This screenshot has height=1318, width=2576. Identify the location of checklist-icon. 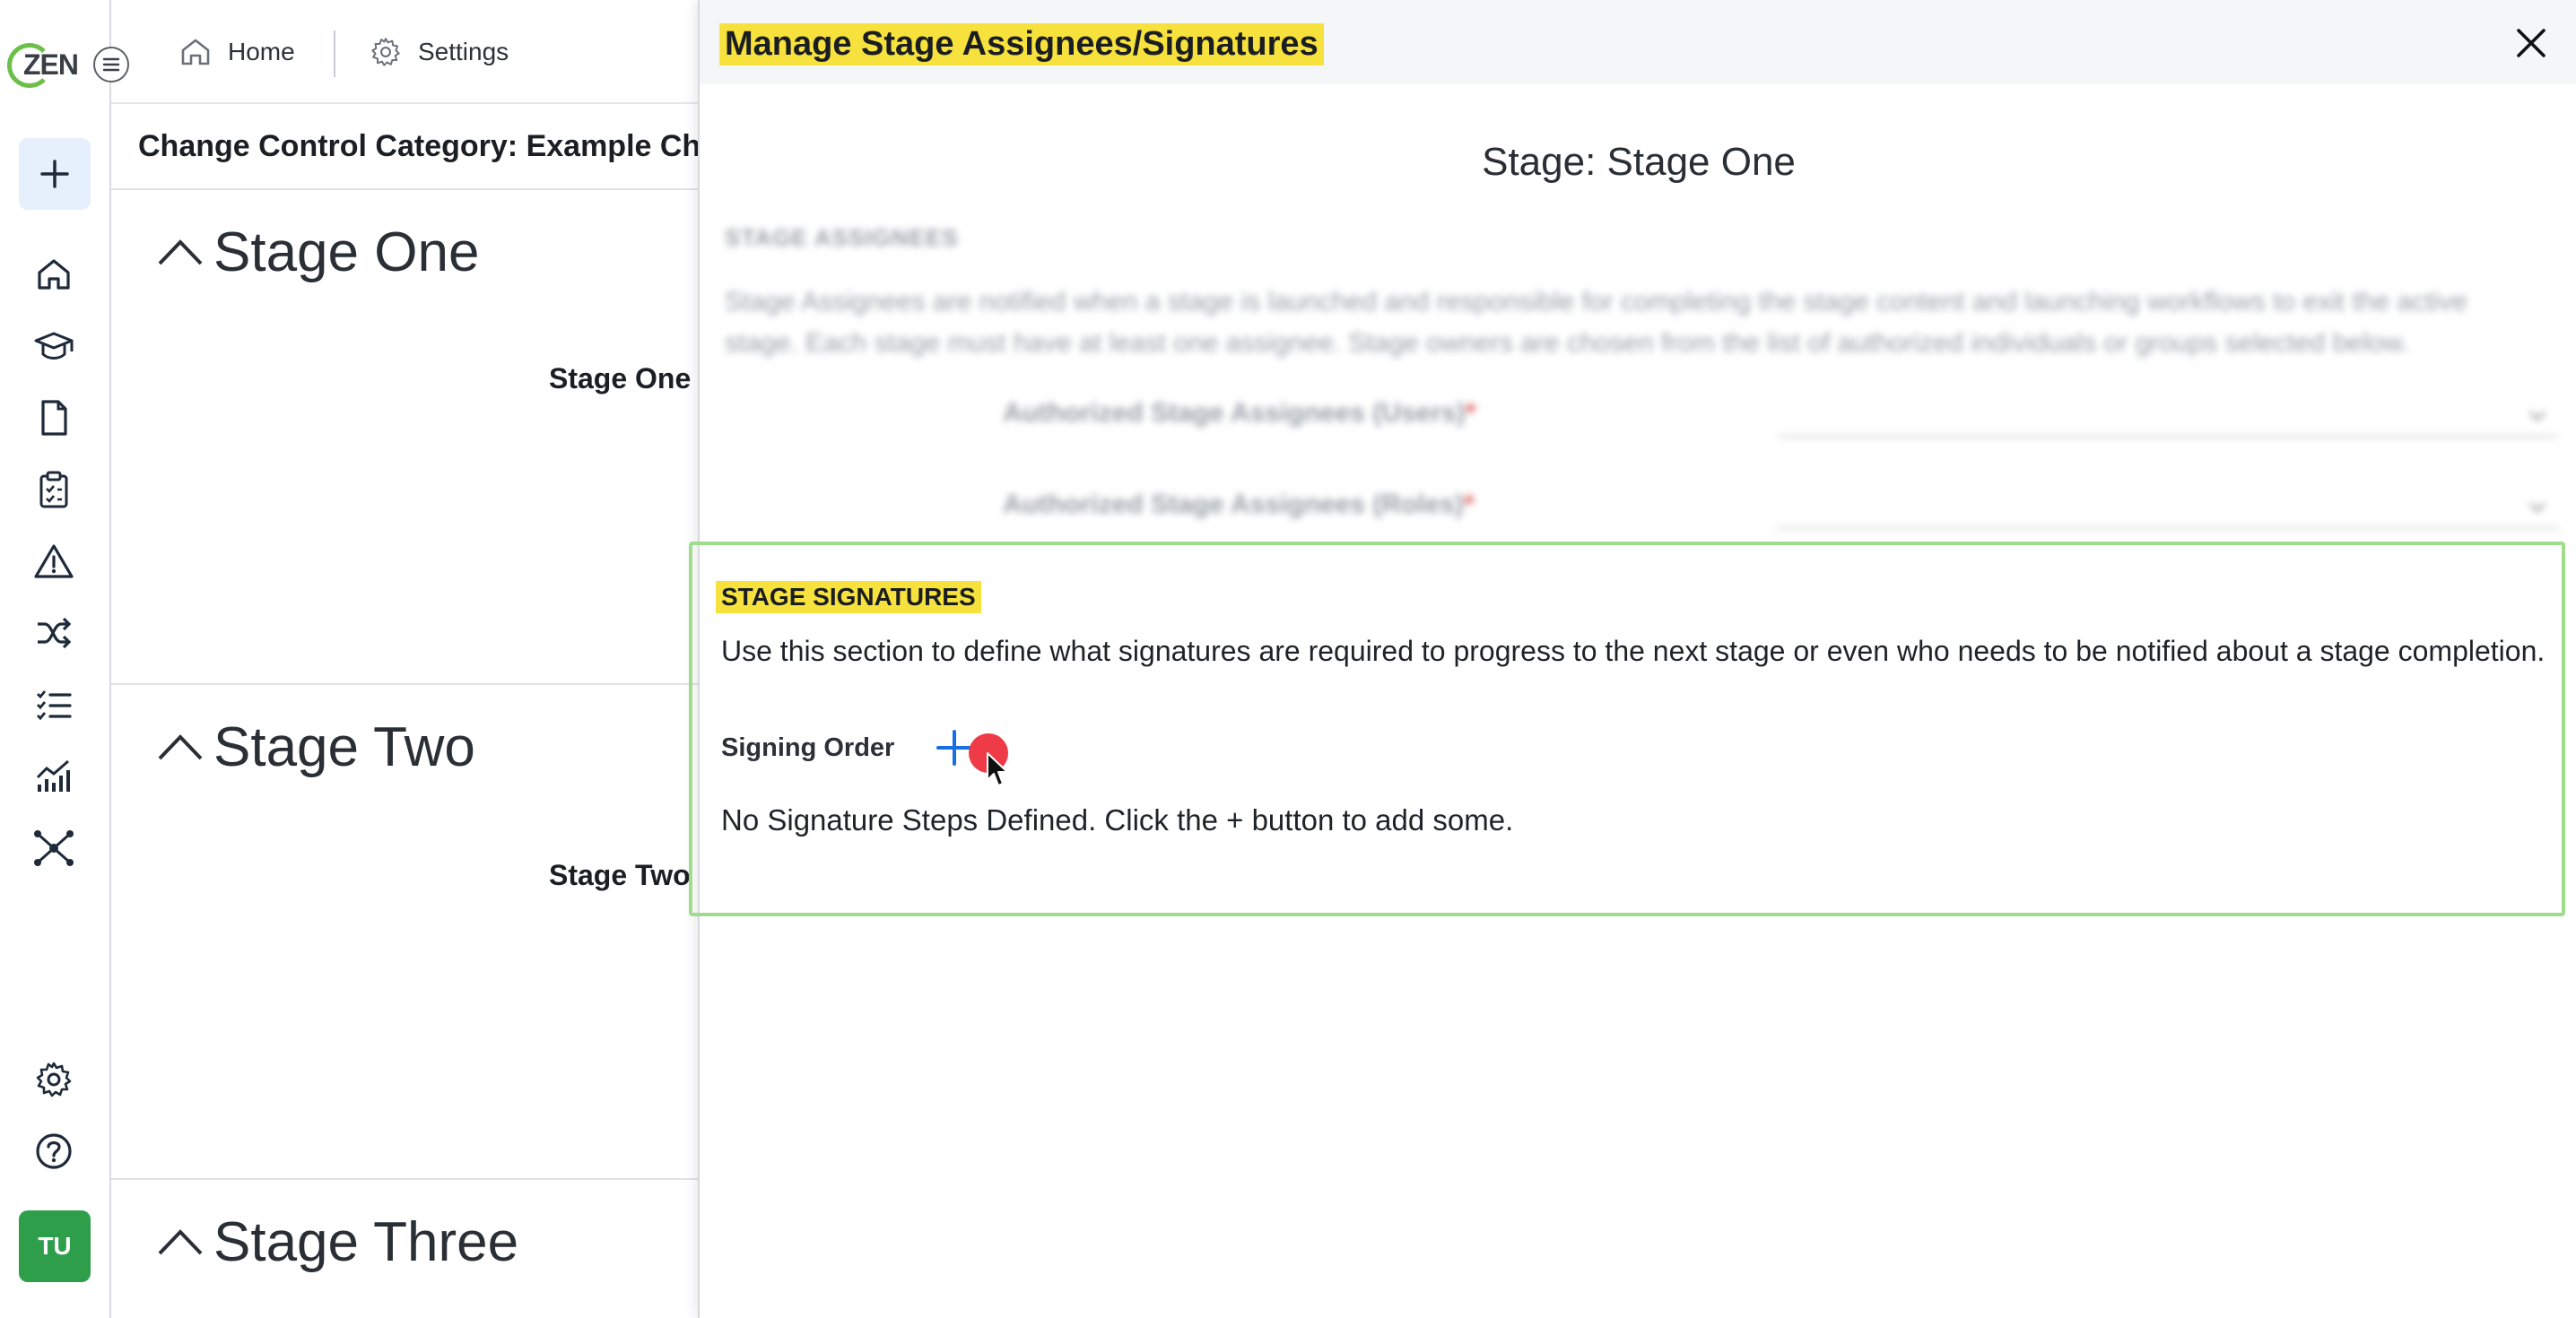
(54, 705).